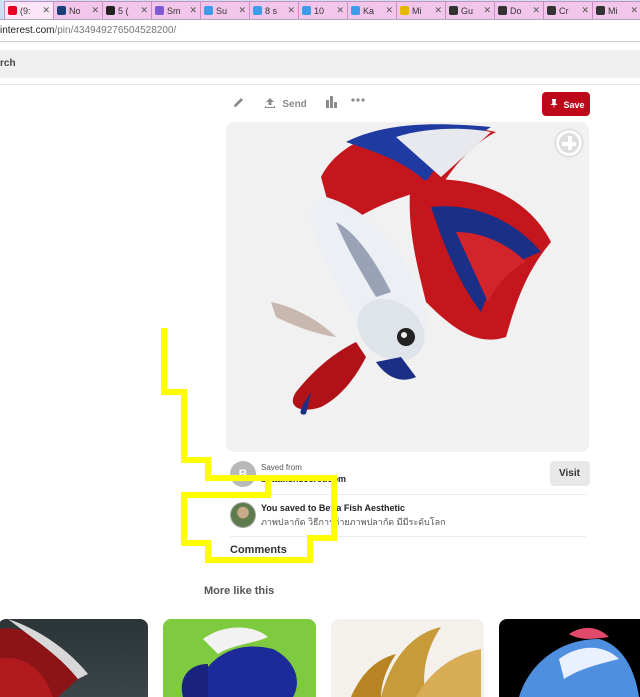  What do you see at coordinates (243, 515) in the screenshot?
I see `user-avatar` at bounding box center [243, 515].